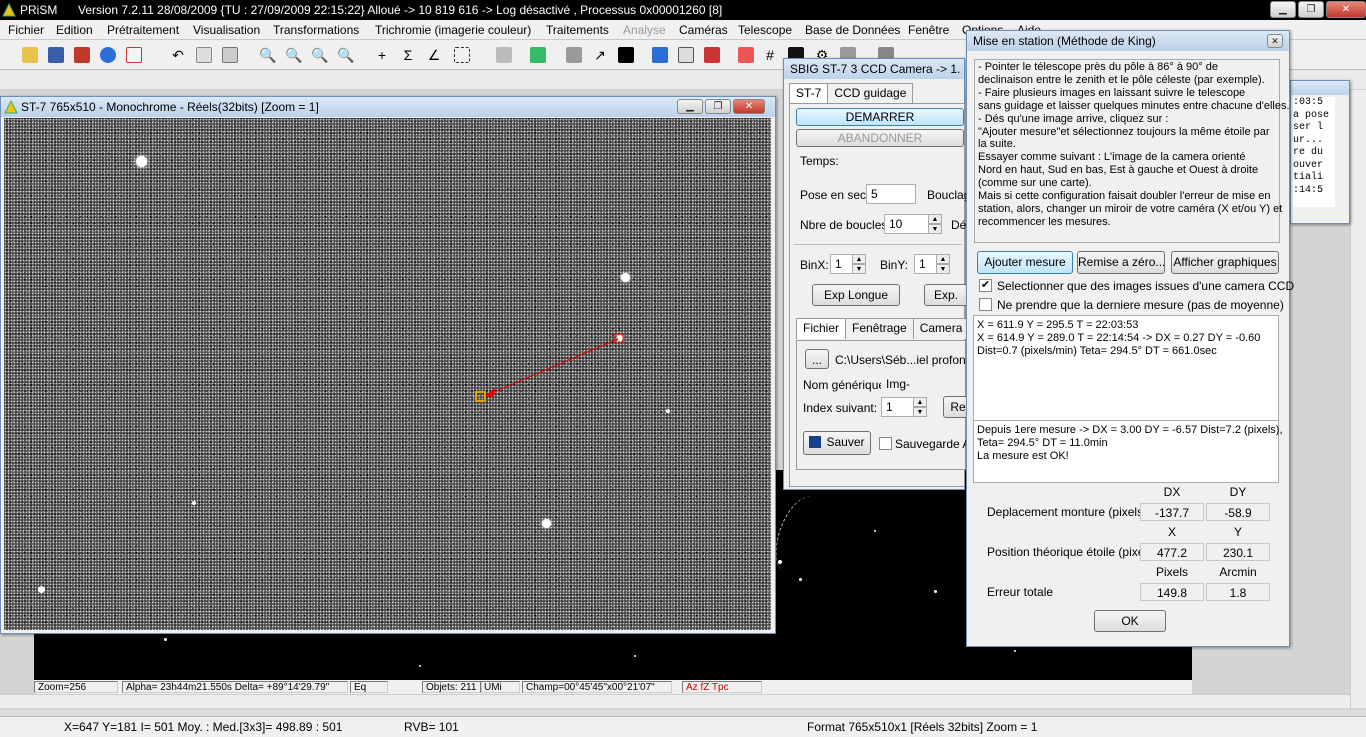 This screenshot has width=1366, height=737. I want to click on users-icon, so click(660, 55).